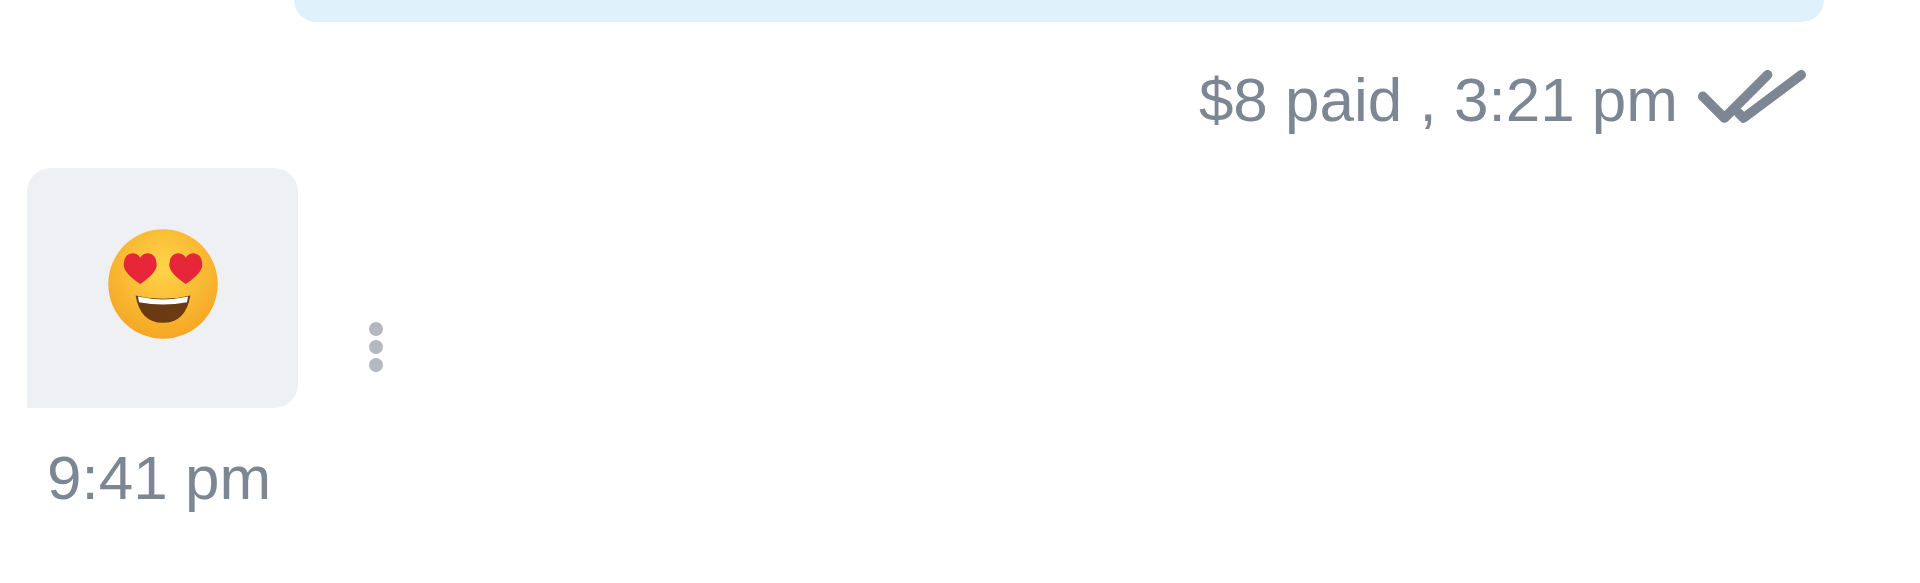 This screenshot has width=1920, height=583. What do you see at coordinates (376, 347) in the screenshot?
I see `more-options-icon` at bounding box center [376, 347].